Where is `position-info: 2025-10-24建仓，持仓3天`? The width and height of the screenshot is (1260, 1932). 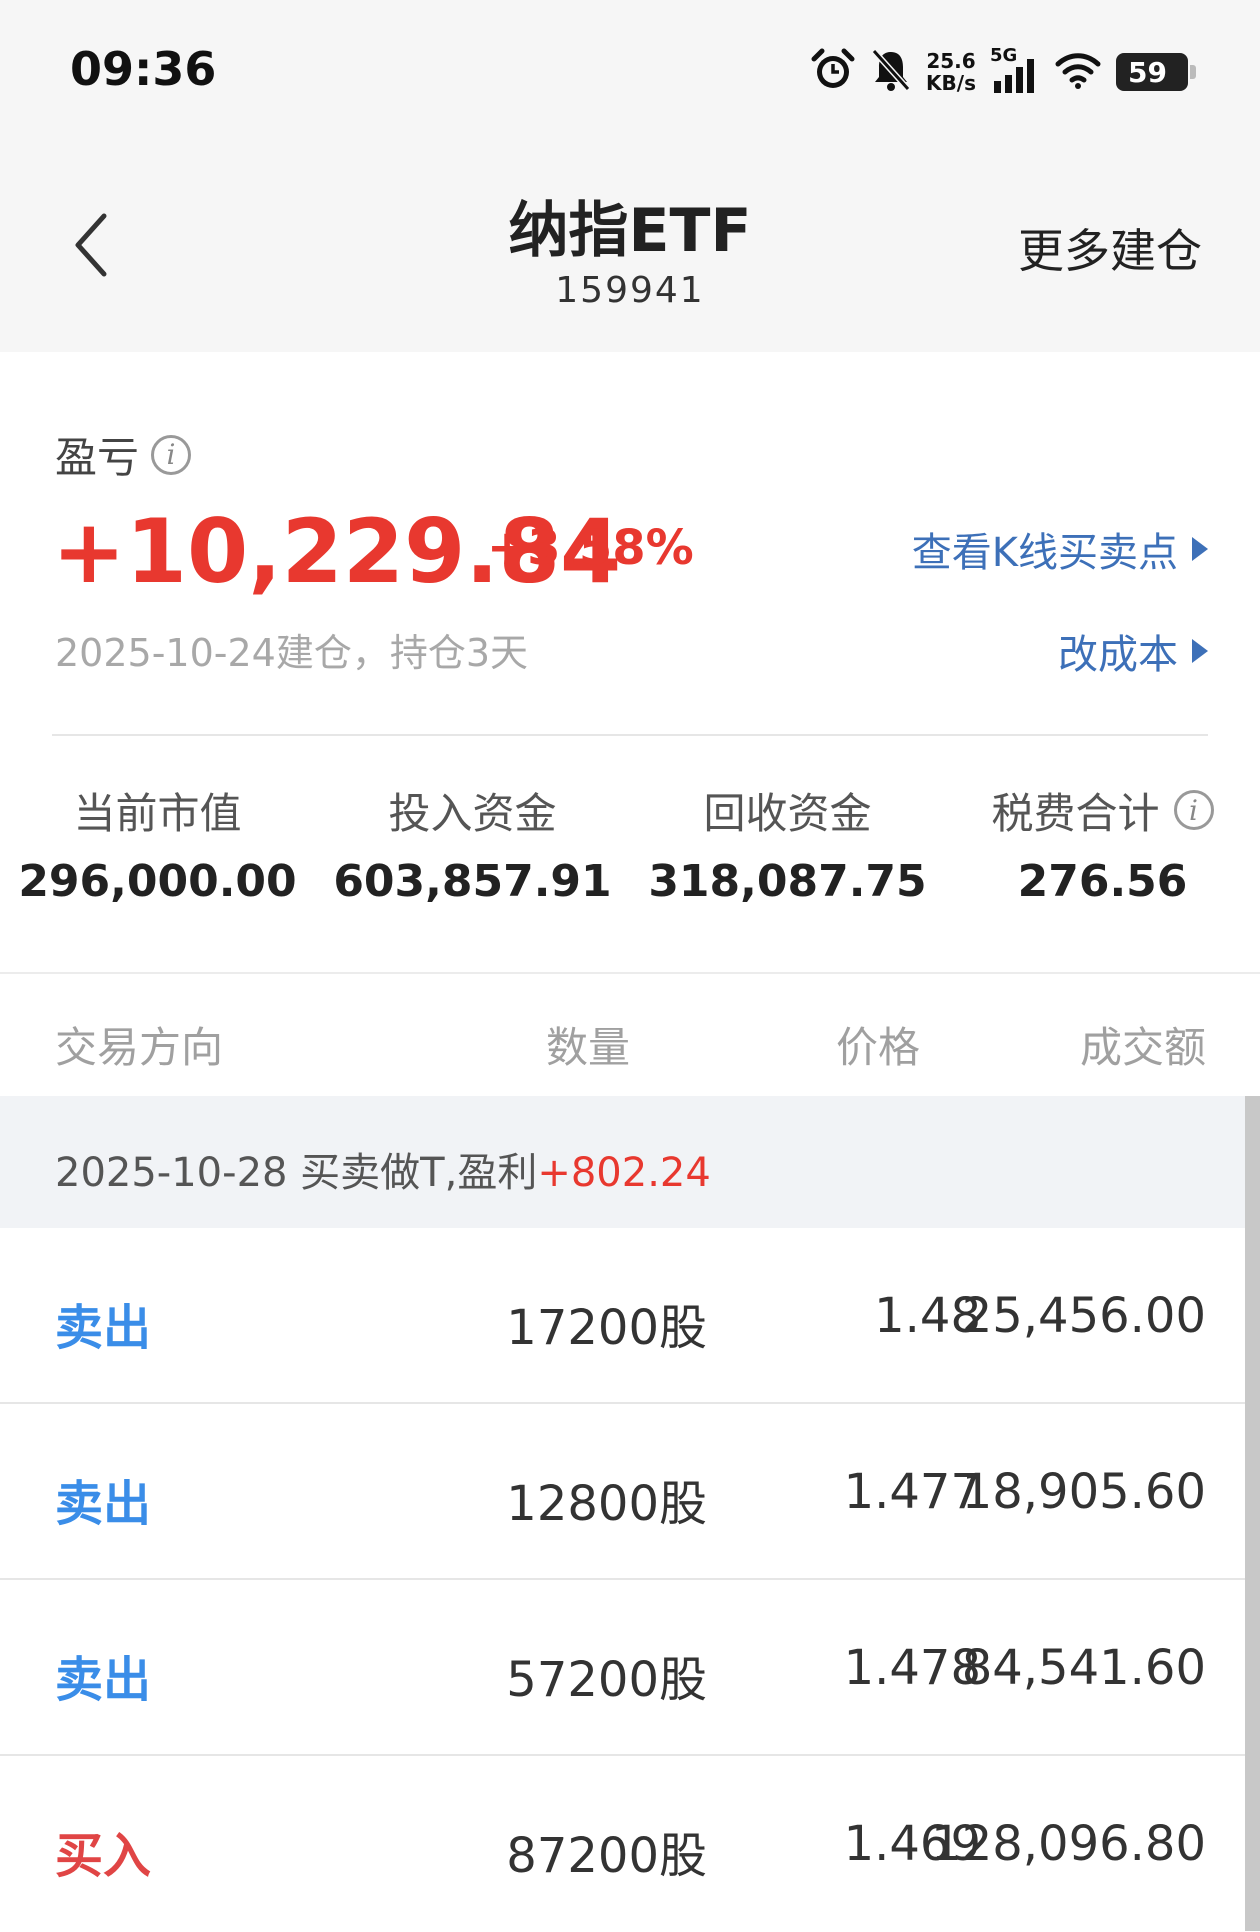
position-info: 2025-10-24建仓，持仓3天 is located at coordinates (292, 653).